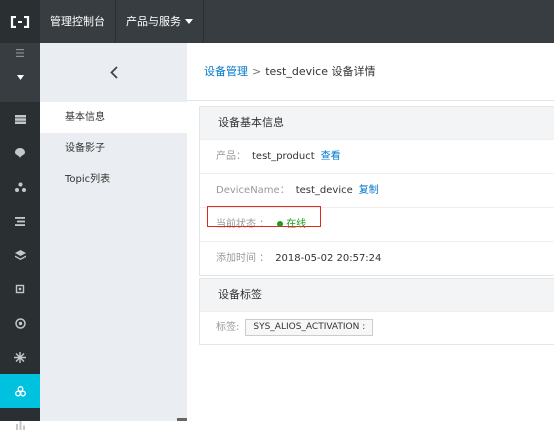  What do you see at coordinates (264, 216) in the screenshot?
I see `status-highlight-box` at bounding box center [264, 216].